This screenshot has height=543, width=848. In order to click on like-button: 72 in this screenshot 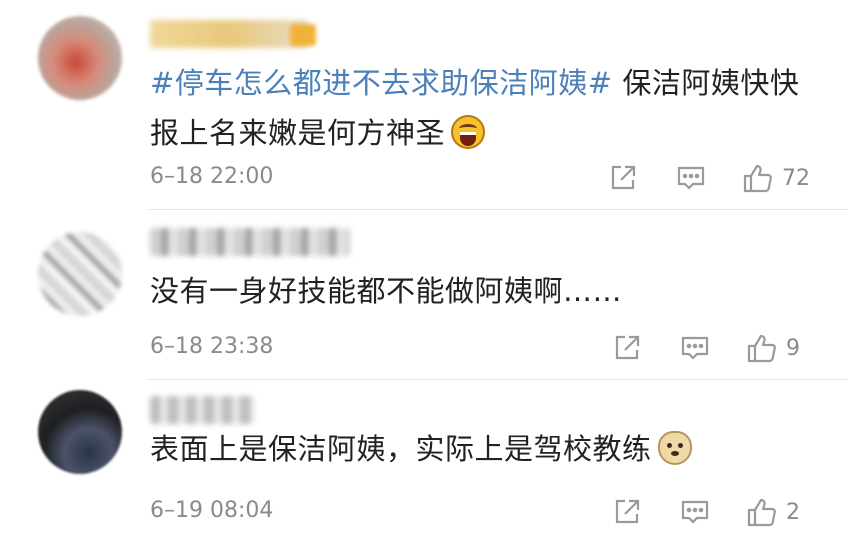, I will do `click(776, 178)`.